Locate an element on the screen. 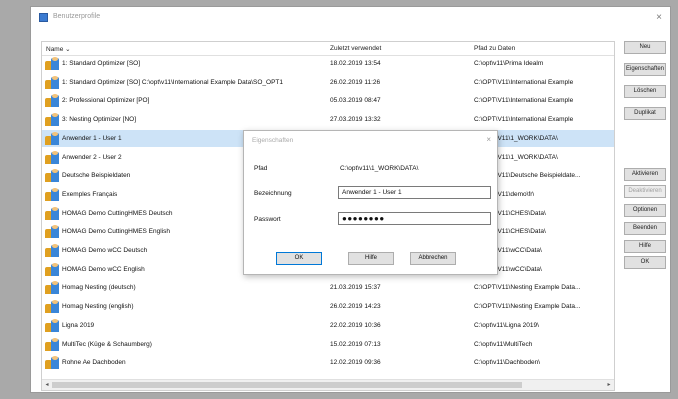 The image size is (678, 399). row-name: Ligna 2019 is located at coordinates (78, 325).